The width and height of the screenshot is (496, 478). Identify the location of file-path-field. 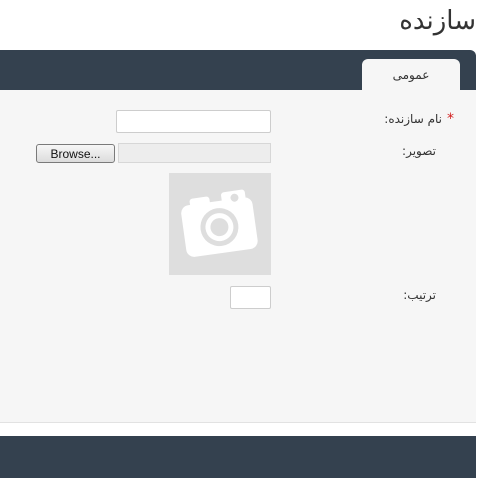
(194, 153).